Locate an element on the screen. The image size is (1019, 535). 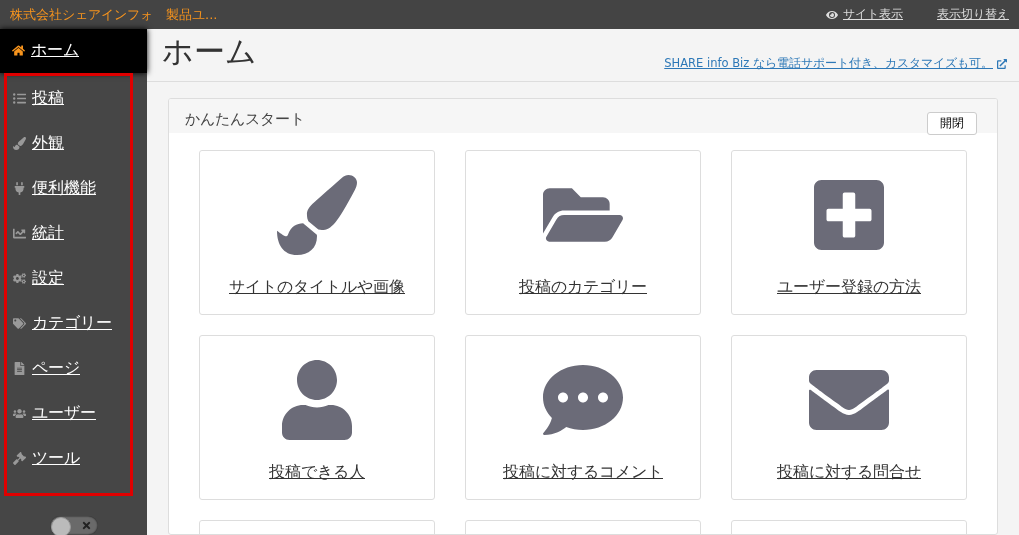
sidebar-item: 統計 is located at coordinates (68, 233).